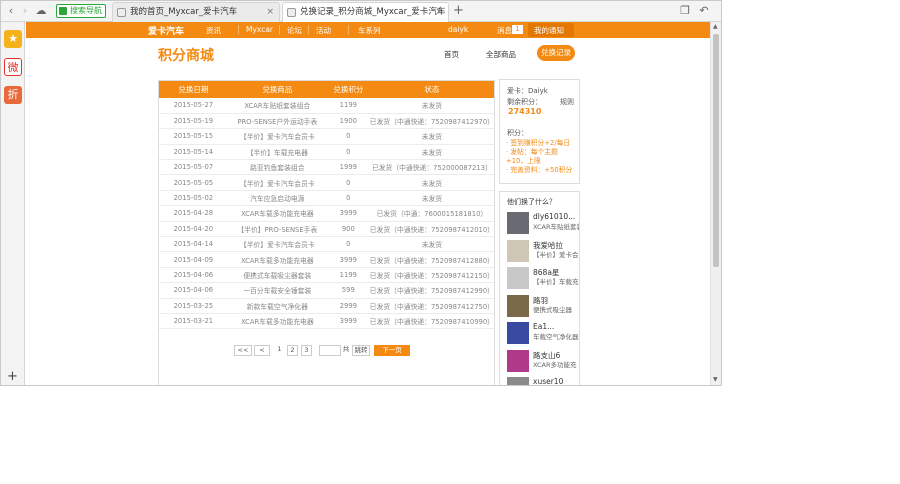 This screenshot has width=900, height=484. I want to click on goods-cell: XCAR车贴纸套装组合, so click(277, 106).